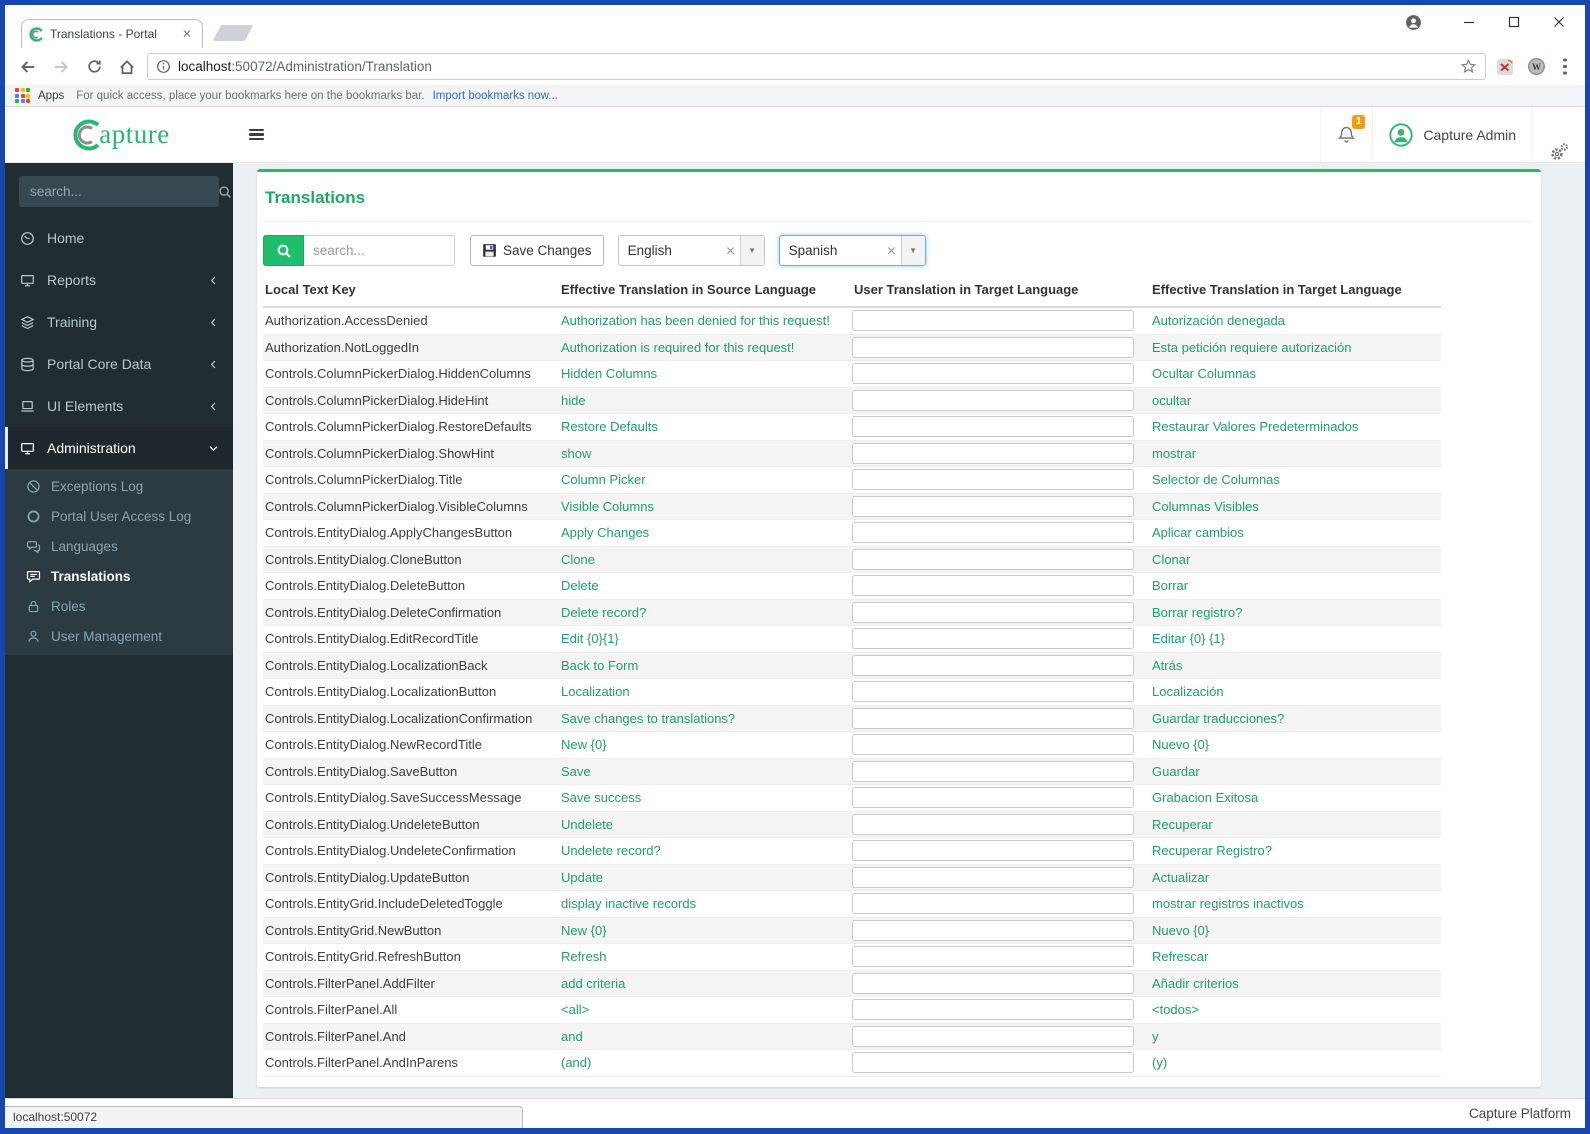 The width and height of the screenshot is (1590, 1134). What do you see at coordinates (119, 280) in the screenshot?
I see `sidebar-item-reports: Reports` at bounding box center [119, 280].